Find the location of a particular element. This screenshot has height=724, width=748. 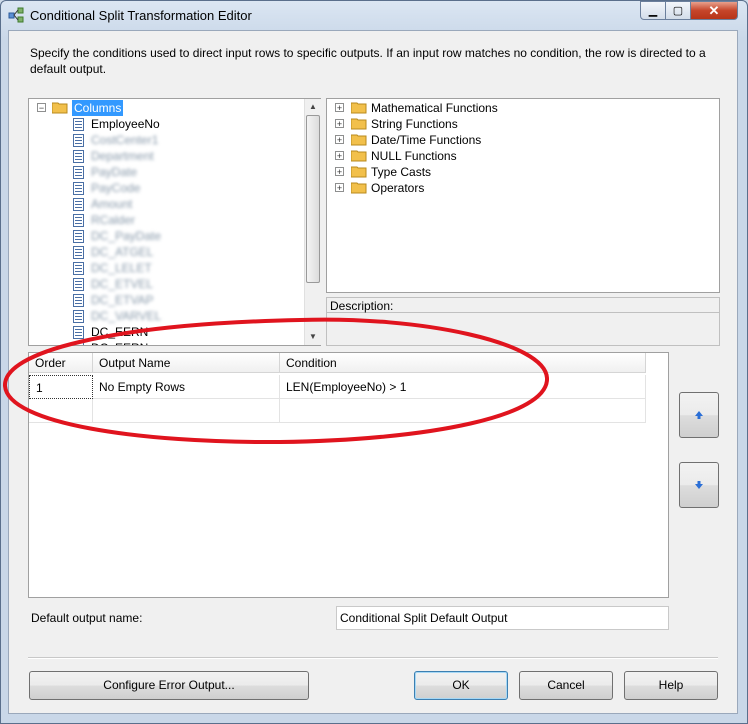

maximize-button: ▢ is located at coordinates (678, 10).